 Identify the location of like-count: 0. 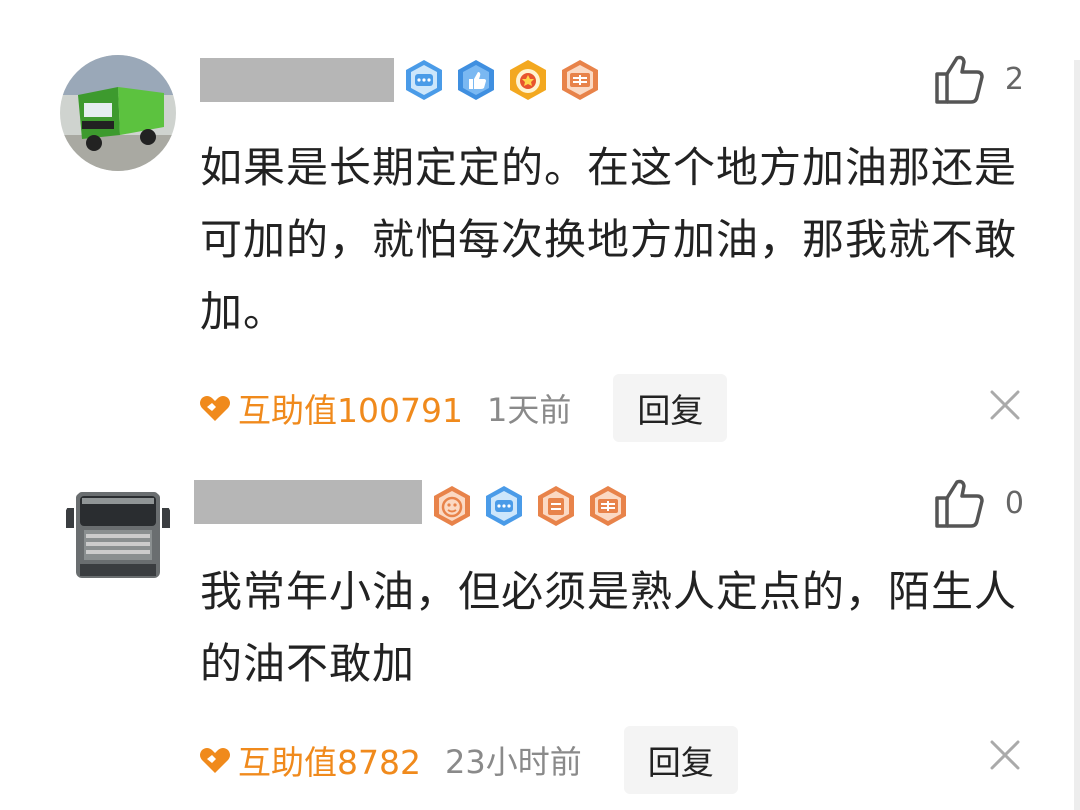
(1014, 503).